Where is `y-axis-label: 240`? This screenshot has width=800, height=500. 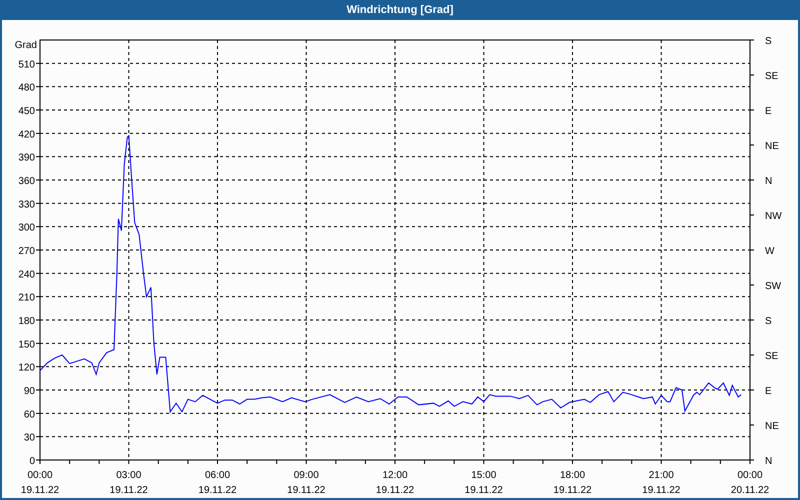 y-axis-label: 240 is located at coordinates (26, 274).